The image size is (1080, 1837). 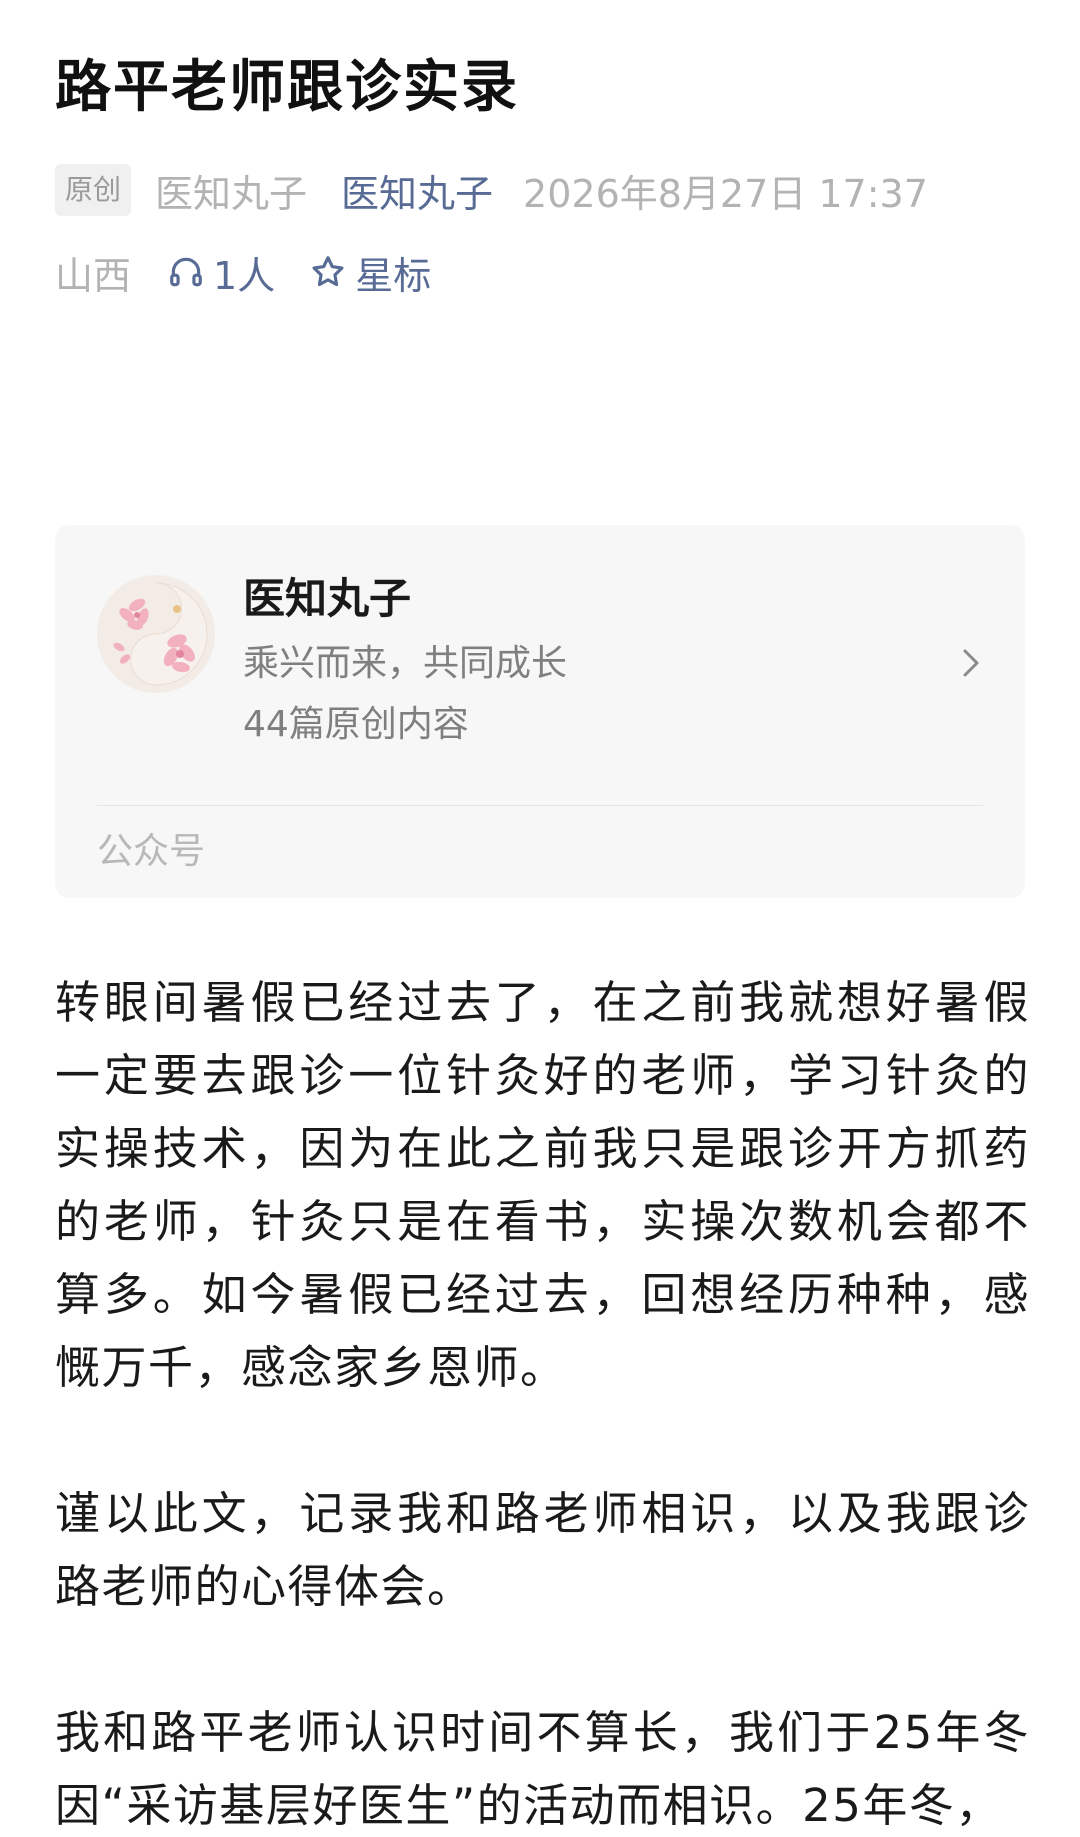 I want to click on star-button: 星标, so click(x=370, y=272).